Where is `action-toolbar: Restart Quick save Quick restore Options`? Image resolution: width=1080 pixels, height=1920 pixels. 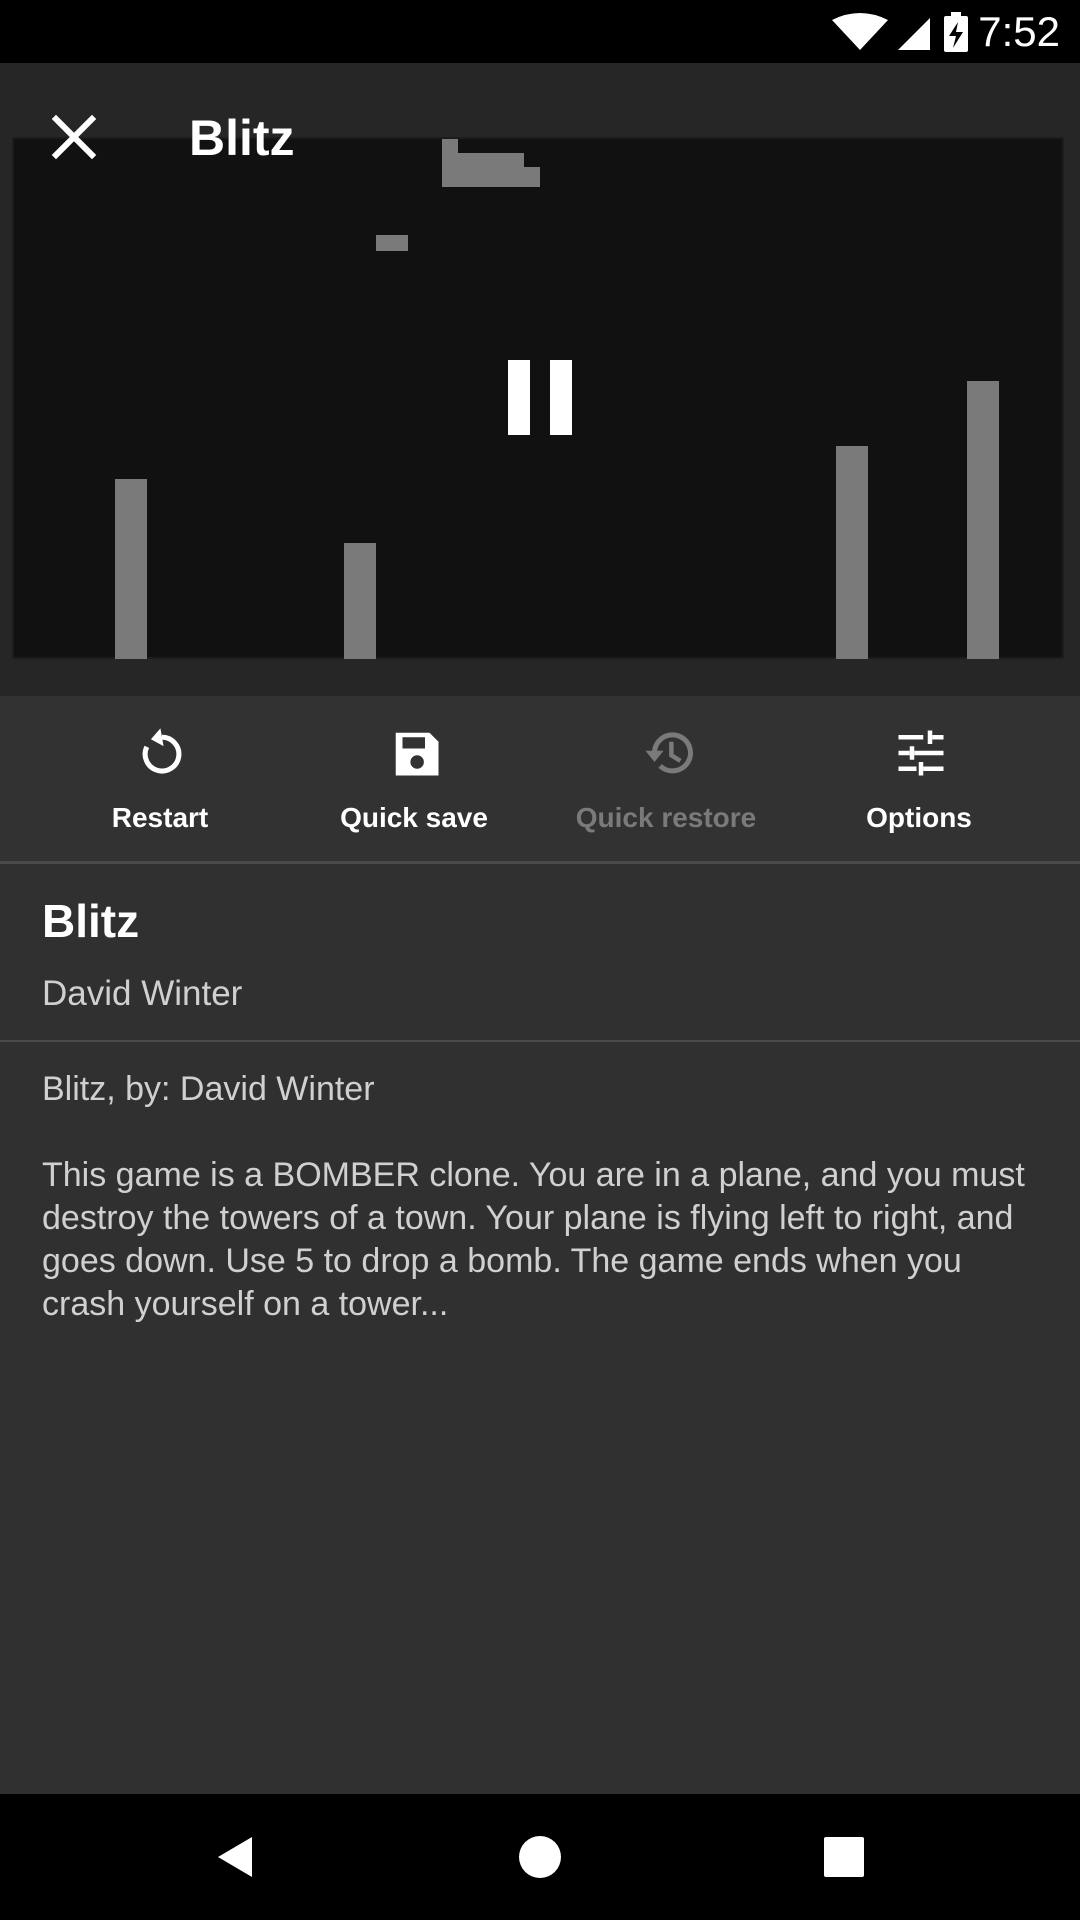
action-toolbar: Restart Quick save Quick restore Options is located at coordinates (540, 780).